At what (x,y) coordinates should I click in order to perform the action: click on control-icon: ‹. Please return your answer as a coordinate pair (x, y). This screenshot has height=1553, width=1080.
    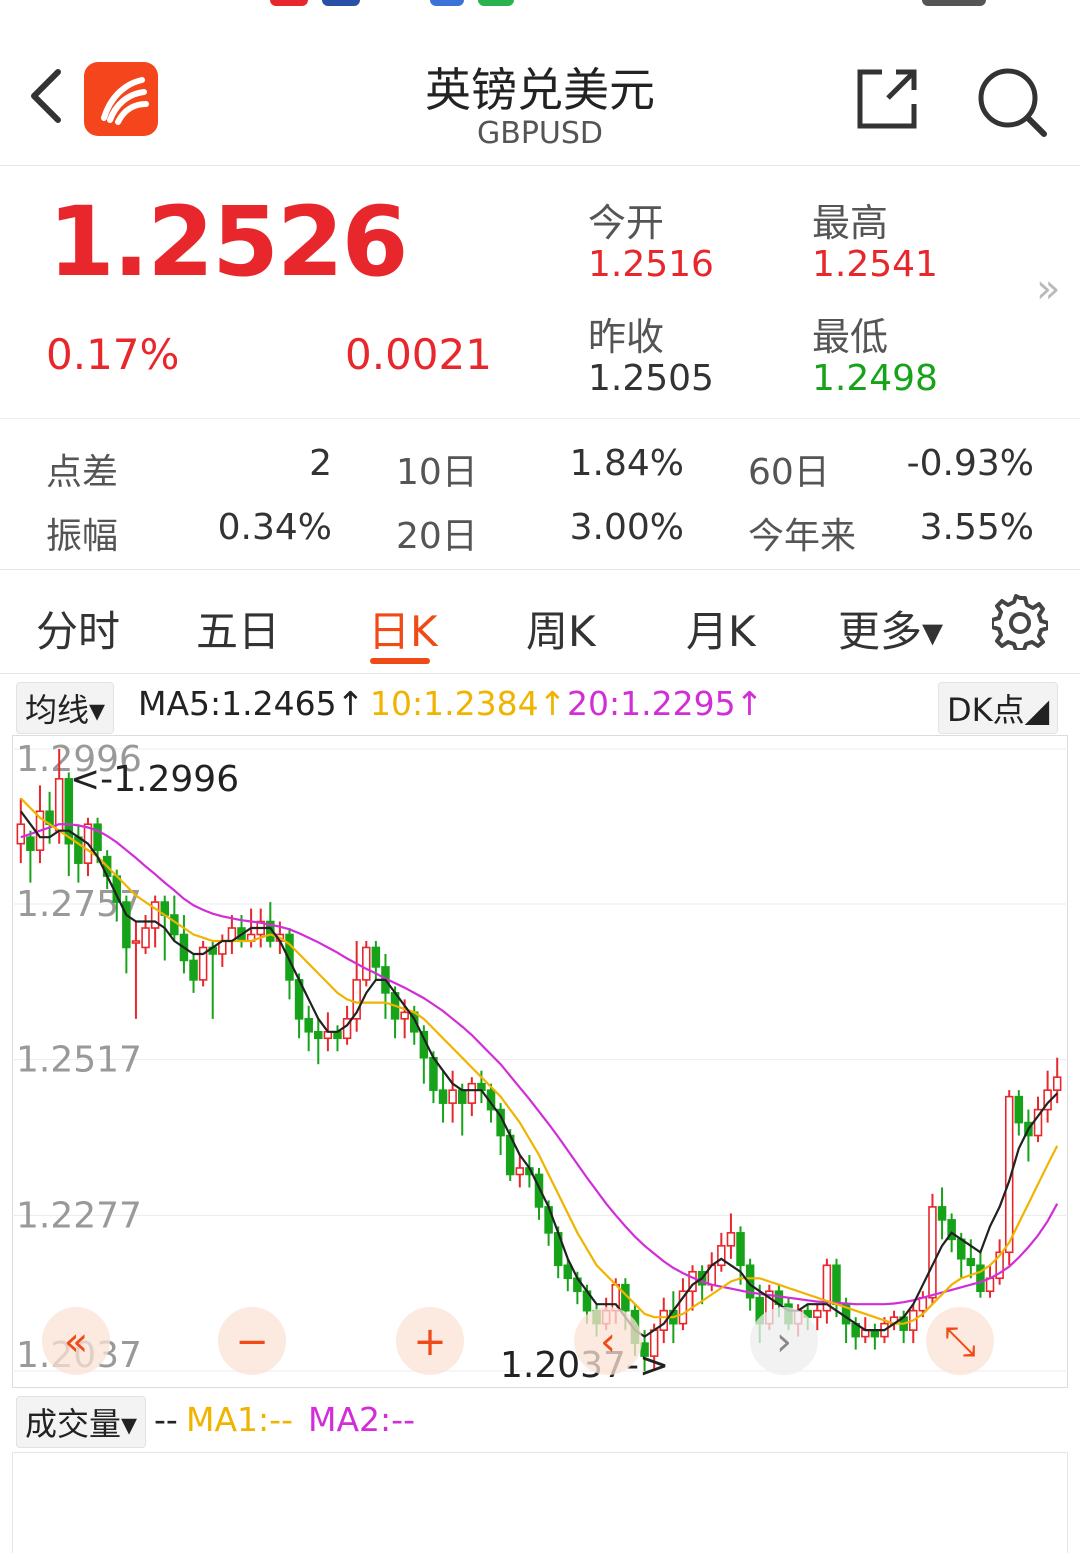
    Looking at the image, I should click on (608, 1342).